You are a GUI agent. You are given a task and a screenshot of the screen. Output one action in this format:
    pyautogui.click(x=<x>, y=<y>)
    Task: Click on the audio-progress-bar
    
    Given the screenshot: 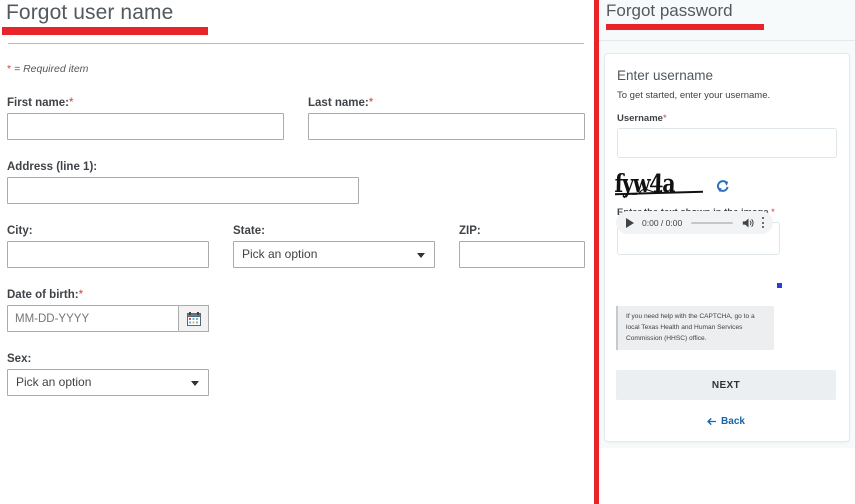 What is the action you would take?
    pyautogui.click(x=712, y=222)
    